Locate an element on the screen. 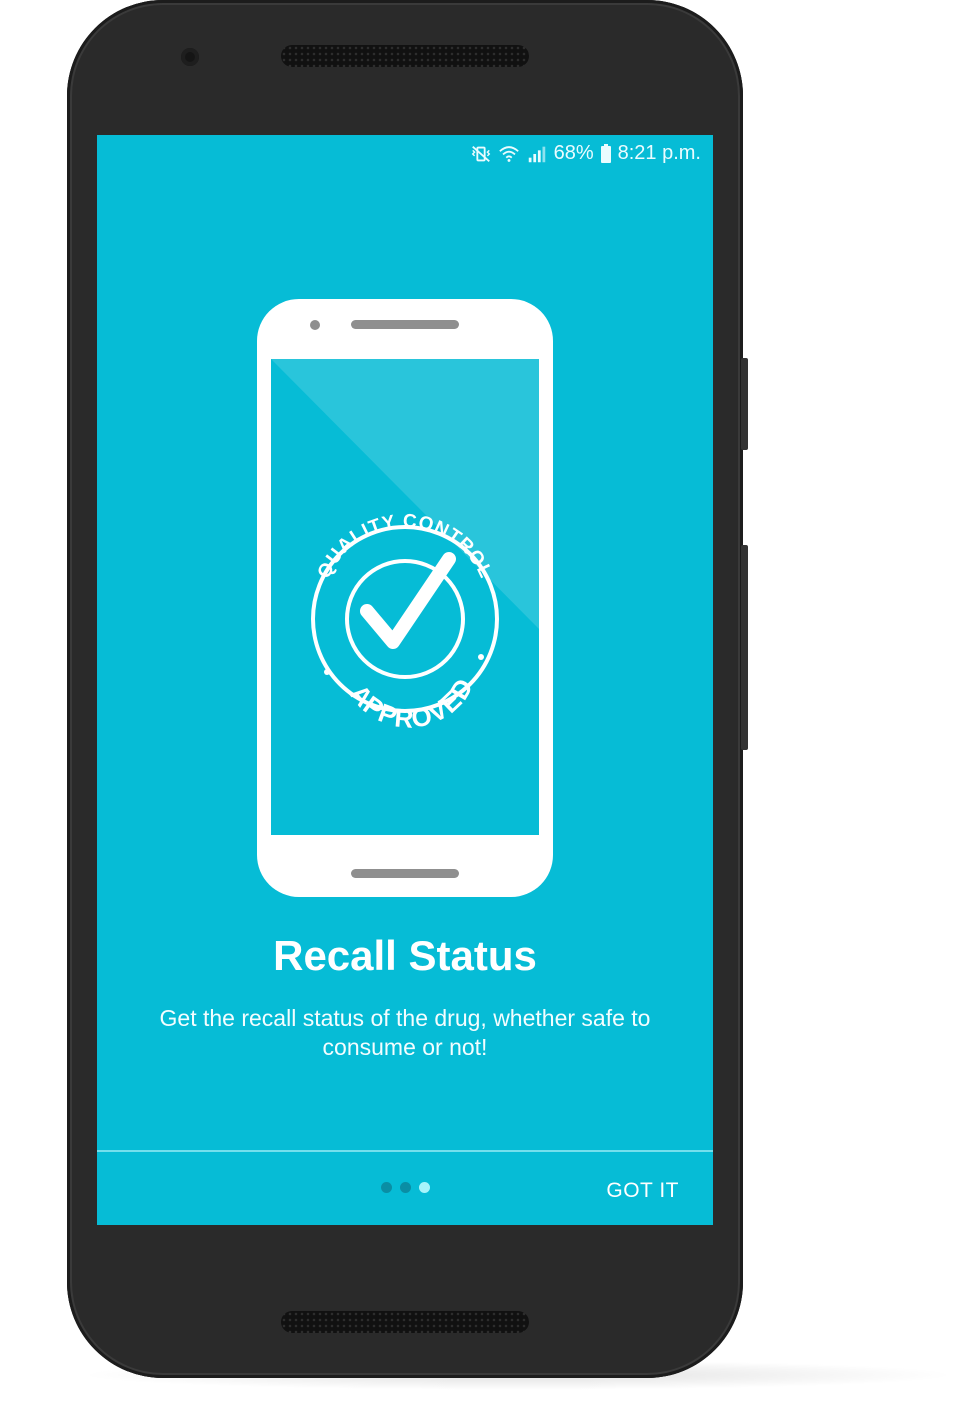 The image size is (961, 1412). footer-divider is located at coordinates (405, 1151).